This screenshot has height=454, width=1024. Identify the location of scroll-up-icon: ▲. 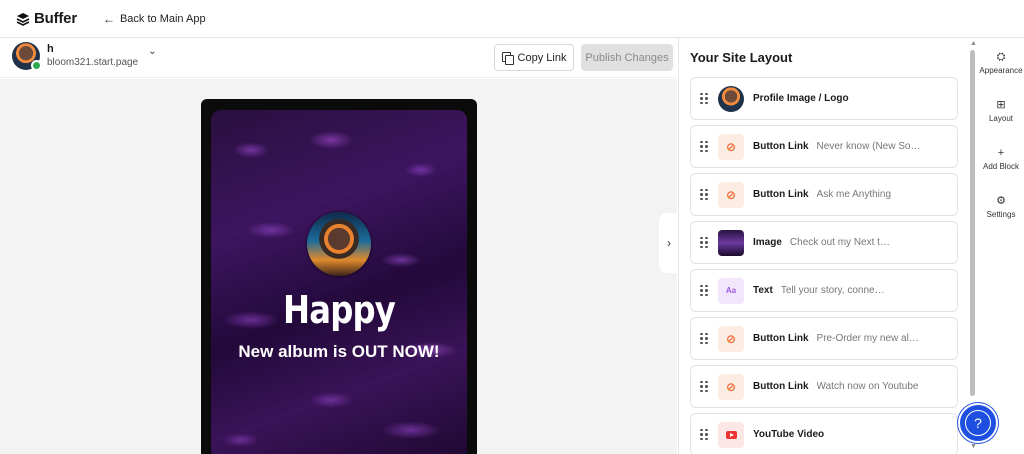
(973, 43).